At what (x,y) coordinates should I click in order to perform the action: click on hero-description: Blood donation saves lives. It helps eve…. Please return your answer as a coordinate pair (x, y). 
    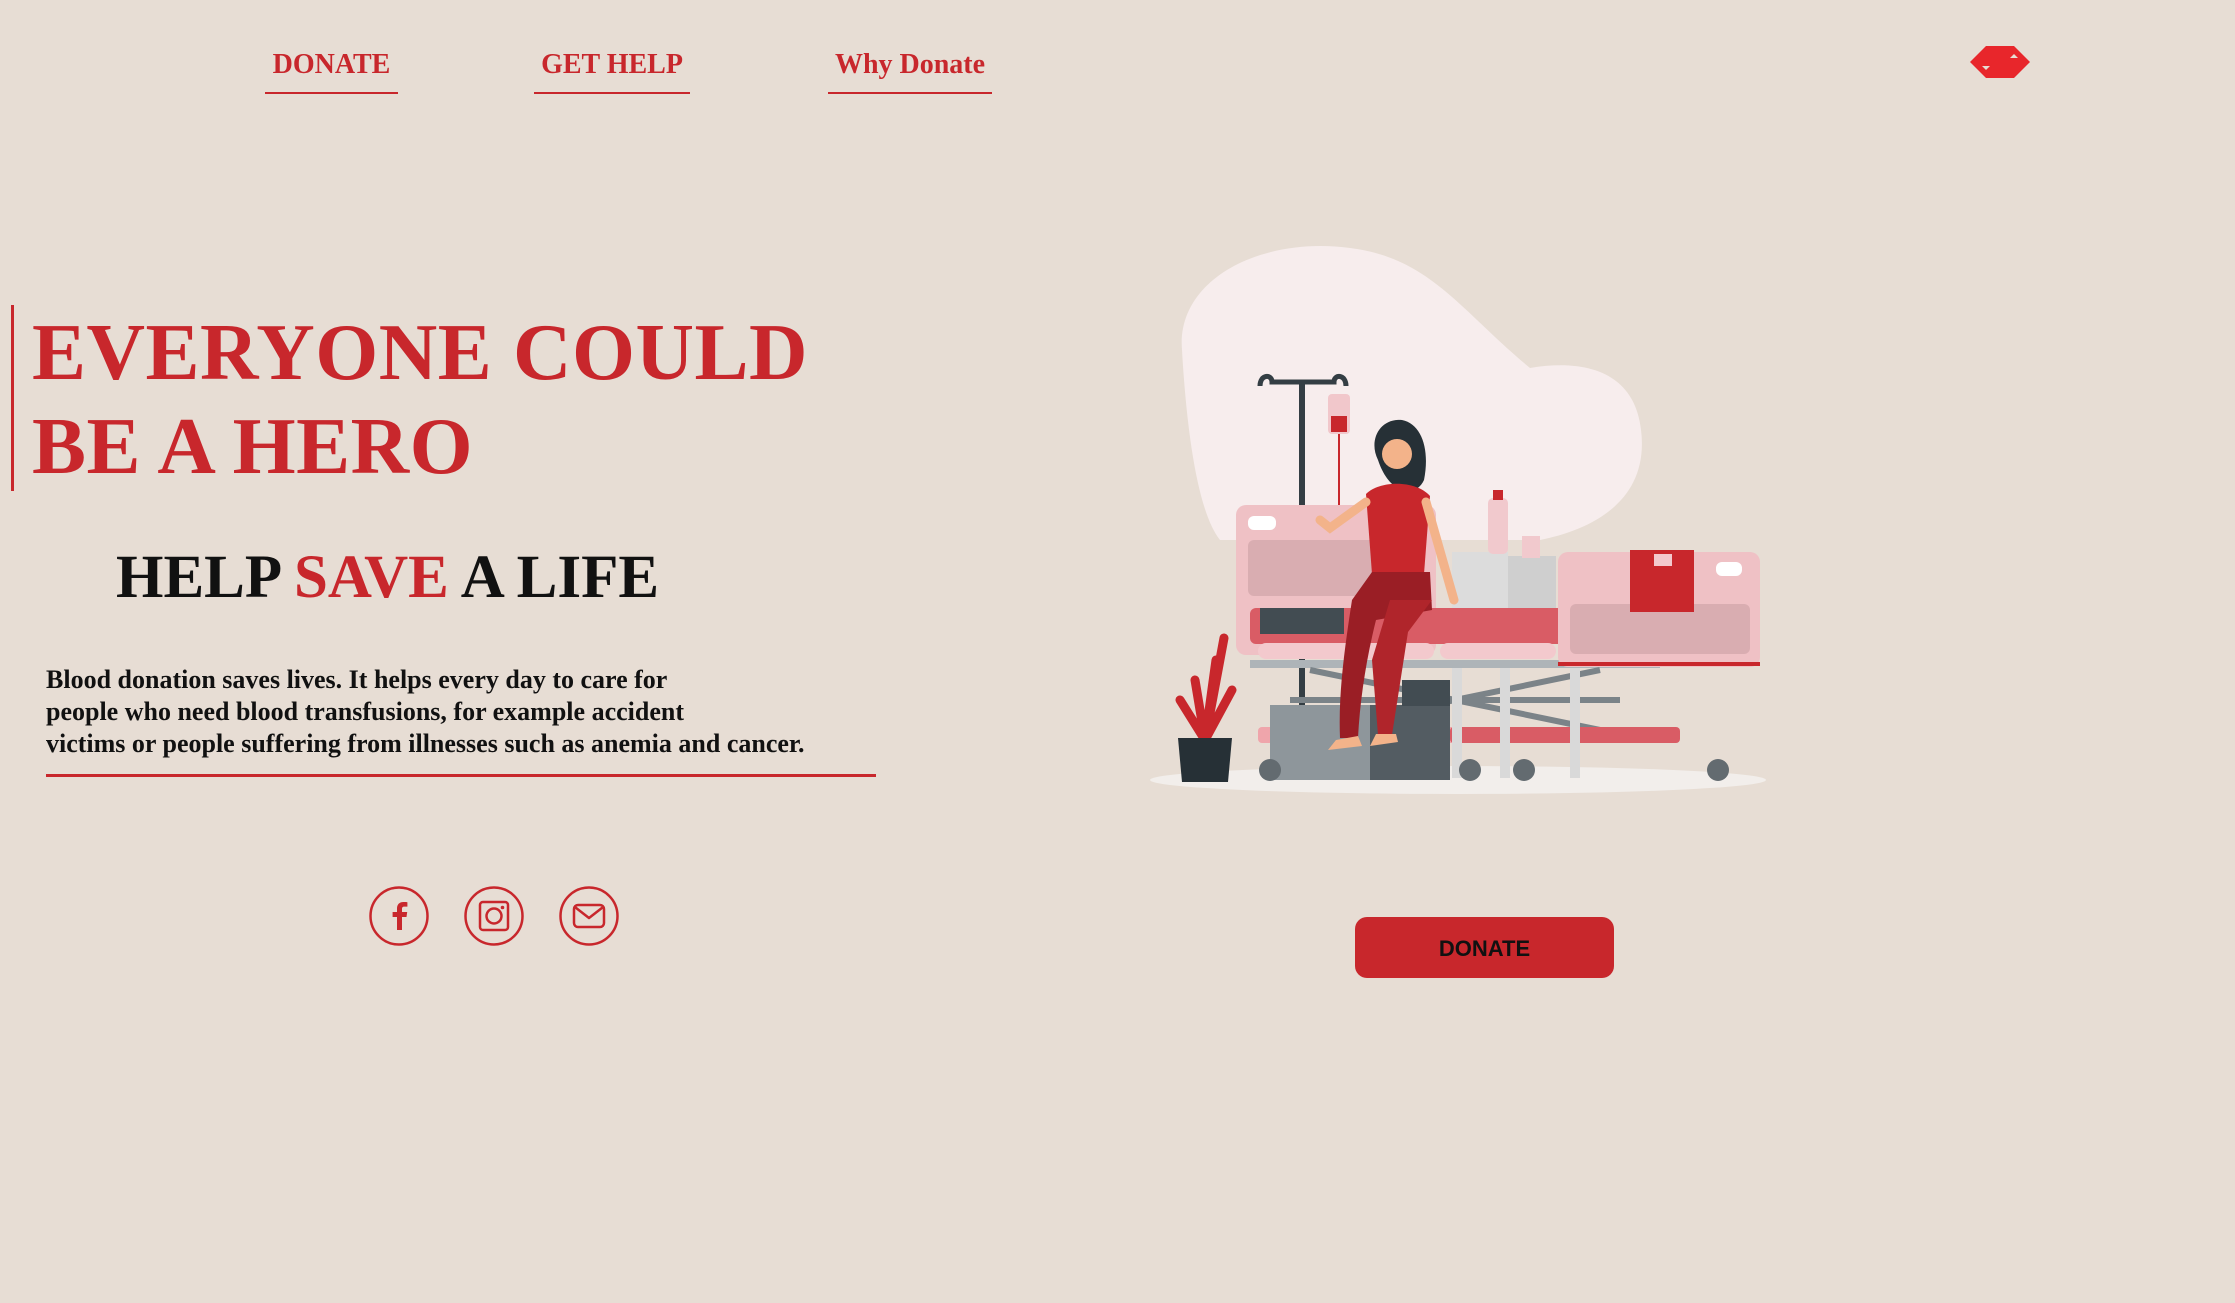
    Looking at the image, I should click on (461, 720).